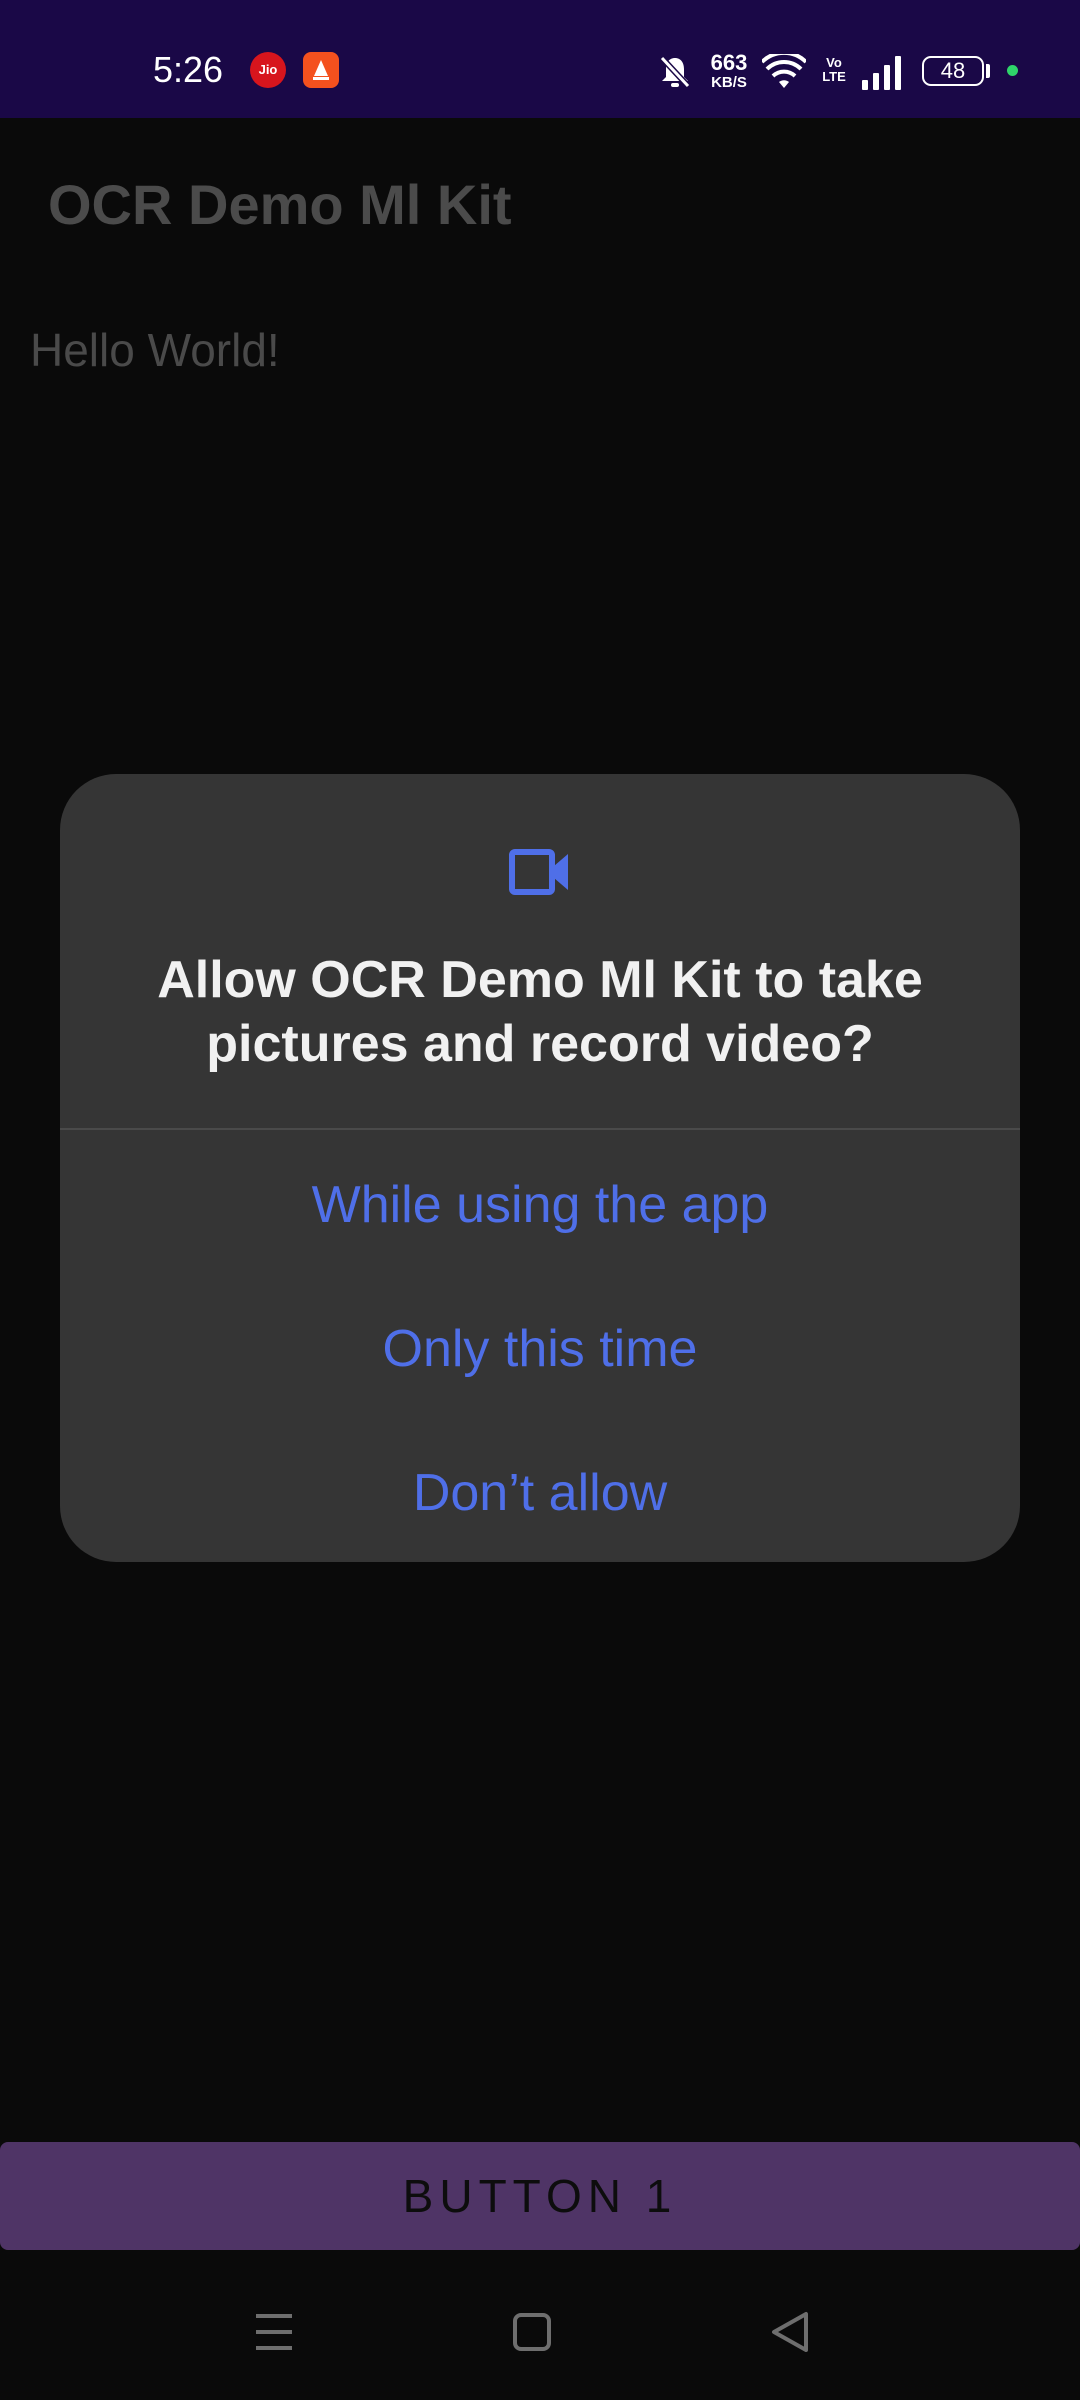 The height and width of the screenshot is (2400, 1080). What do you see at coordinates (540, 1205) in the screenshot?
I see `while-using-app-button: While using the app` at bounding box center [540, 1205].